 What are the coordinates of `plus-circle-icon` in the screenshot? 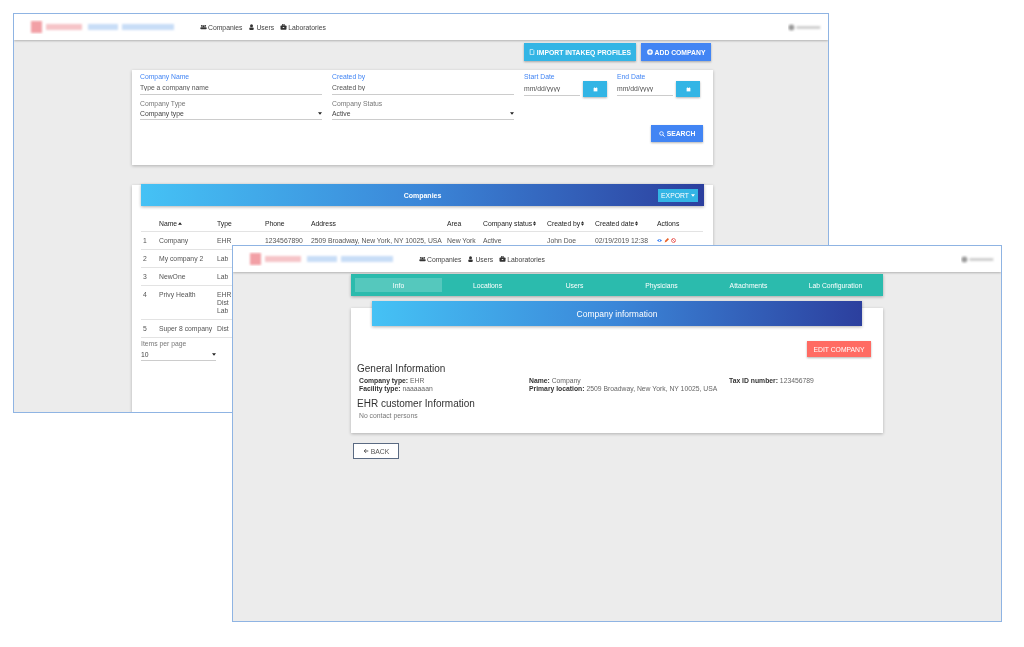 It's located at (649, 52).